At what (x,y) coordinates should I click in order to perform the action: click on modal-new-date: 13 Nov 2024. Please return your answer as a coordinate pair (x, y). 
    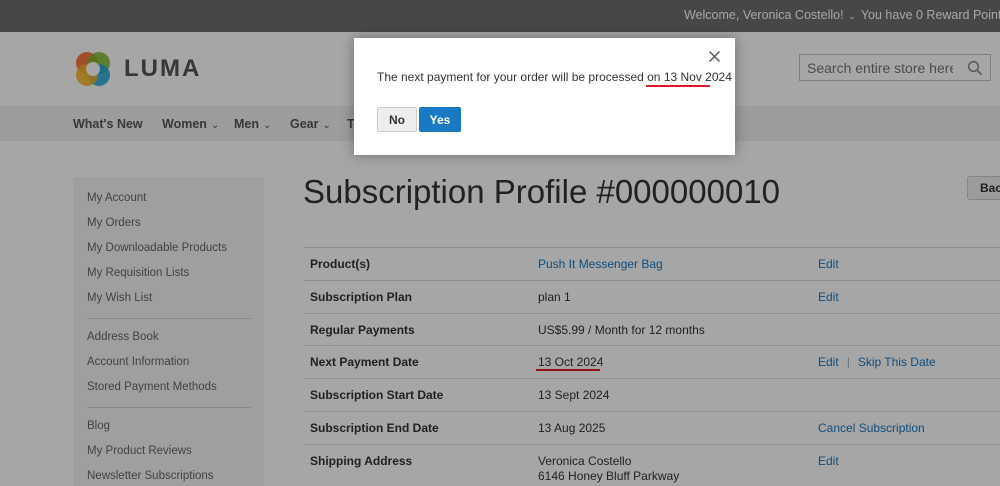
    Looking at the image, I should click on (697, 77).